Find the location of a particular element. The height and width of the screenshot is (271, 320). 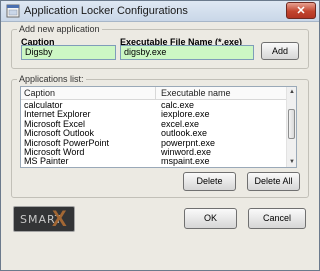

add-application-legend: Add new application is located at coordinates (59, 29).